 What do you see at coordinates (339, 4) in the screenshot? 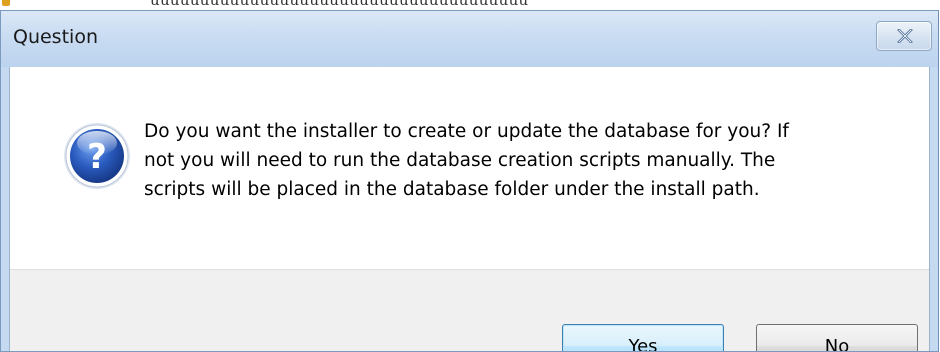
I see `background-window-text: uuuuuuuuuuuuuuuuuuuuuuuuuuuuuuuuuuuuuu` at bounding box center [339, 4].